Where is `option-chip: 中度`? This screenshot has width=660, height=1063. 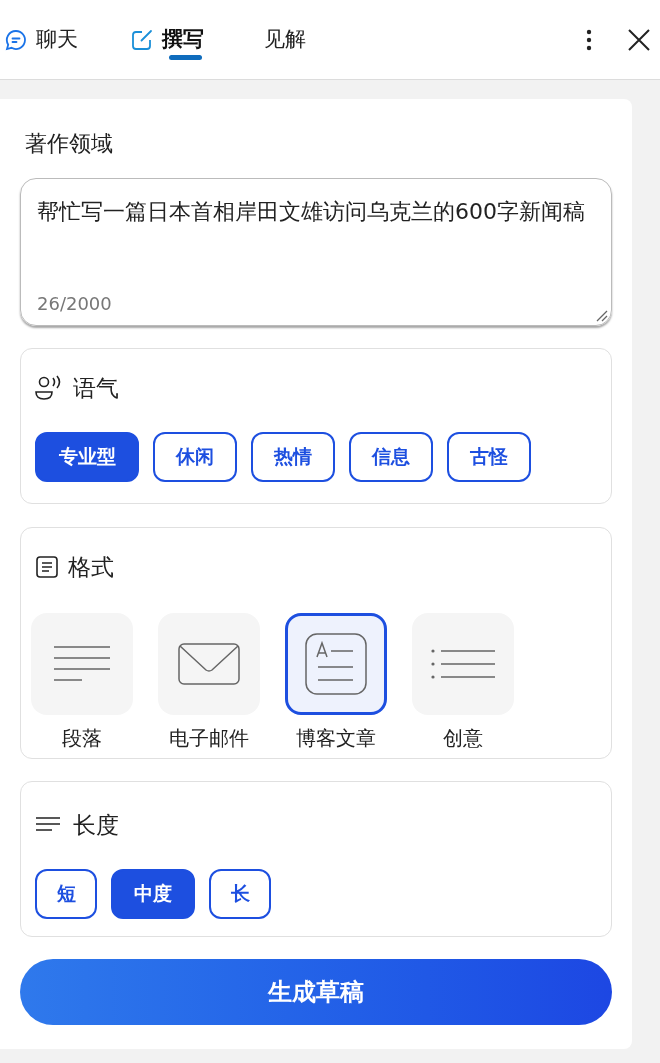
option-chip: 中度 is located at coordinates (153, 893).